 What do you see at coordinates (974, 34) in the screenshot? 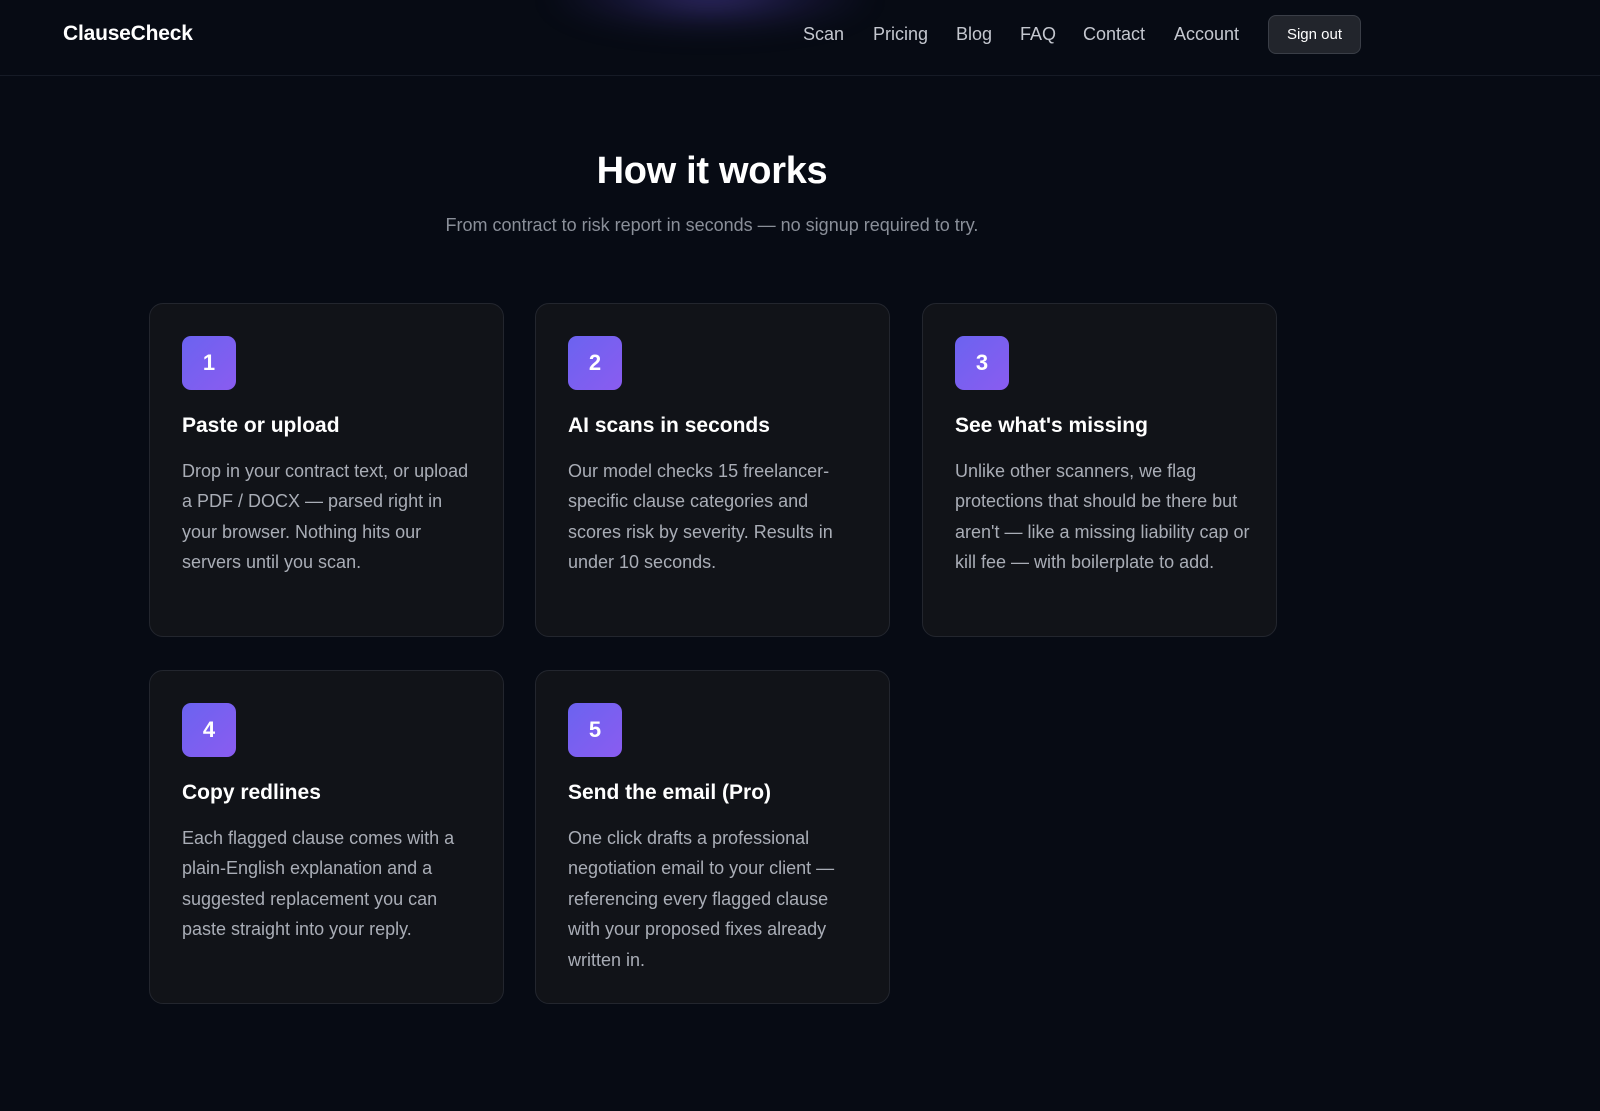
I see `nav-link-blog: Blog` at bounding box center [974, 34].